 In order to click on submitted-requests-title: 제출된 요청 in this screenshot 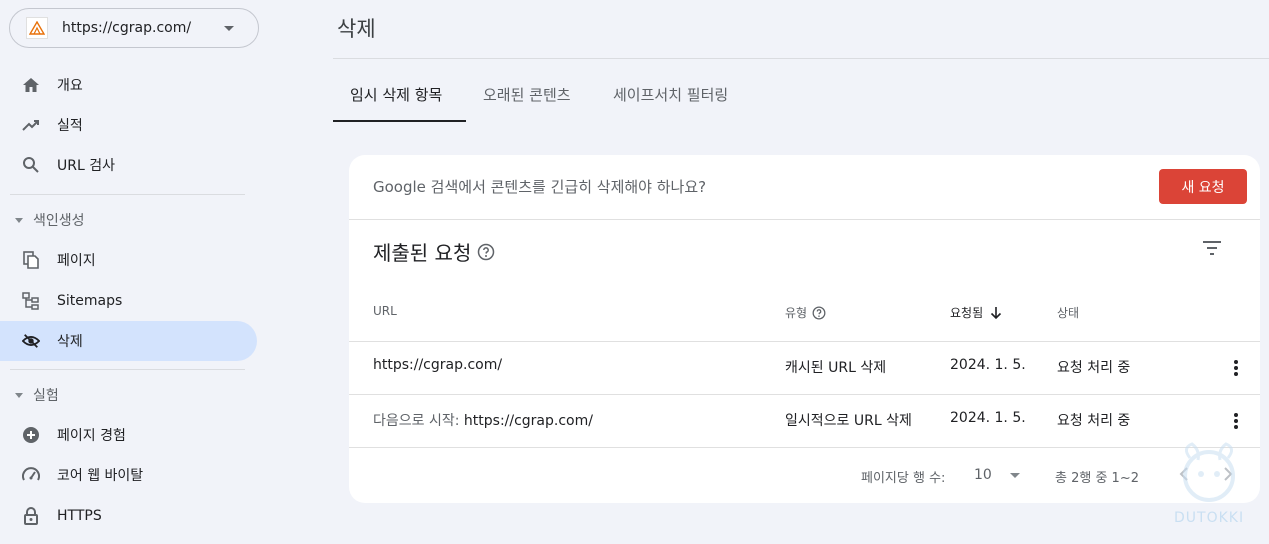, I will do `click(434, 251)`.